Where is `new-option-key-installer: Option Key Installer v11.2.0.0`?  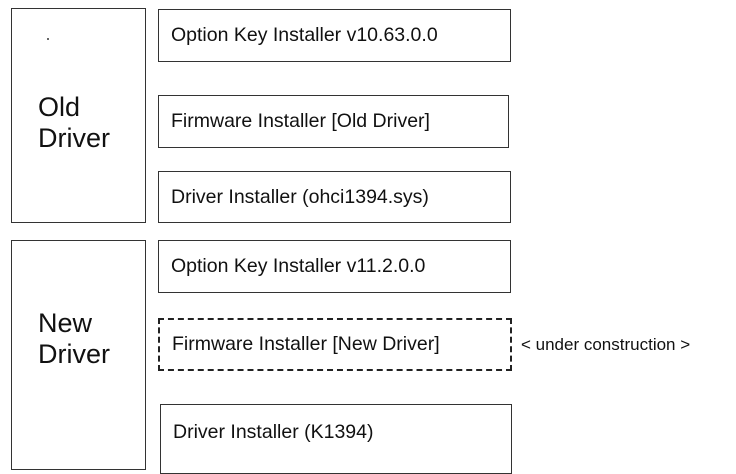
new-option-key-installer: Option Key Installer v11.2.0.0 is located at coordinates (334, 266).